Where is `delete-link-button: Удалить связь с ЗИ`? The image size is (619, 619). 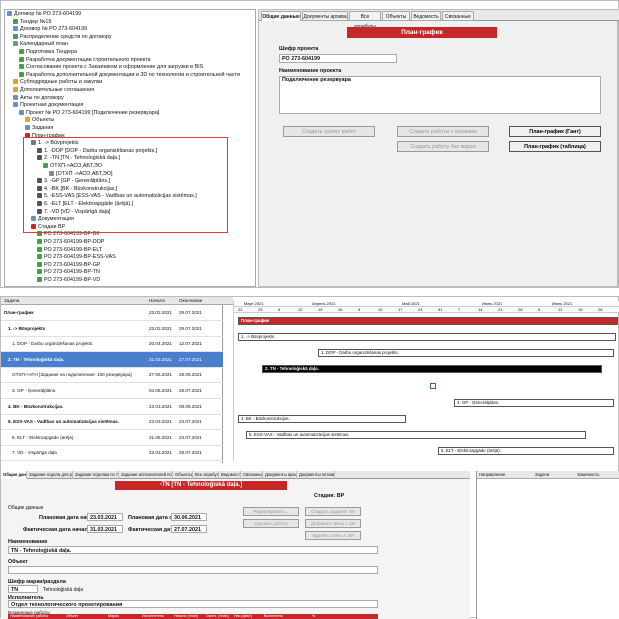
delete-link-button: Удалить связь с ЗИ is located at coordinates (333, 535).